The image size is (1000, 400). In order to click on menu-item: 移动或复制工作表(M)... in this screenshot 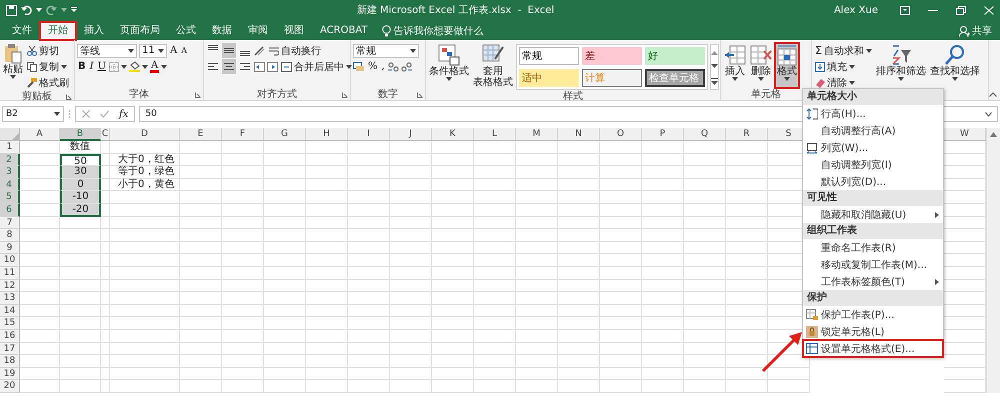, I will do `click(873, 264)`.